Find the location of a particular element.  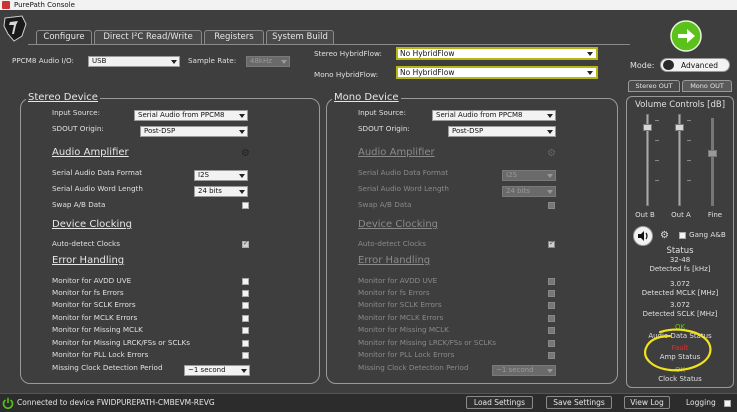

stereo-monitor-label: Monitor for Missing MCLK is located at coordinates (97, 329).